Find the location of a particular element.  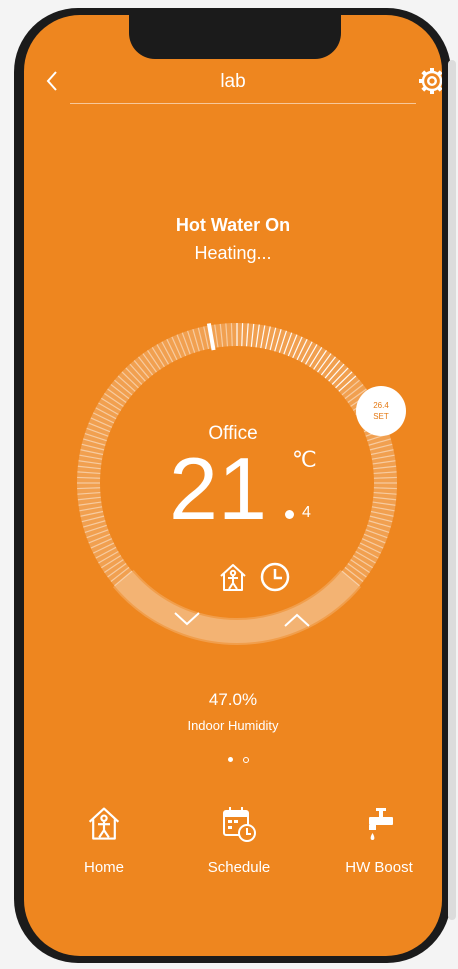

header-divider is located at coordinates (243, 103).